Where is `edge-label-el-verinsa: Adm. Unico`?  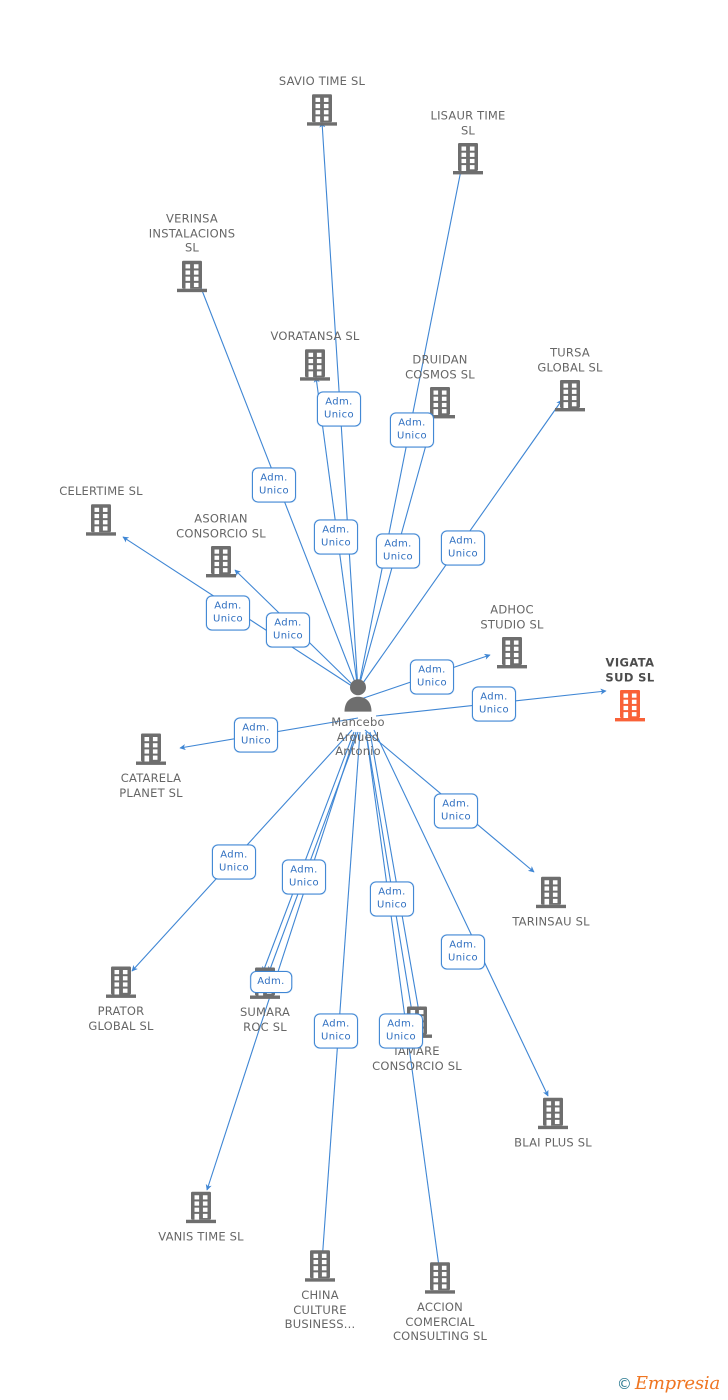
edge-label-el-verinsa: Adm. Unico is located at coordinates (274, 485).